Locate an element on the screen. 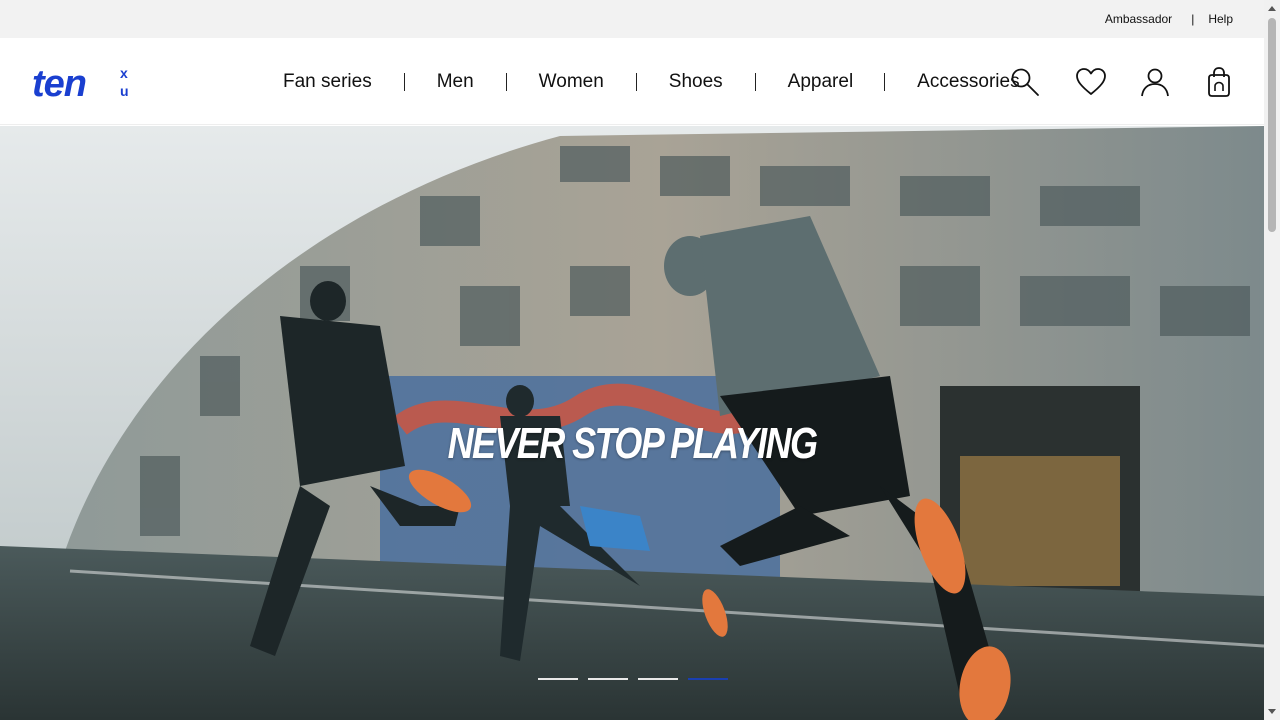 This screenshot has height=720, width=1280. ambassador-link: Ambassador is located at coordinates (1138, 19).